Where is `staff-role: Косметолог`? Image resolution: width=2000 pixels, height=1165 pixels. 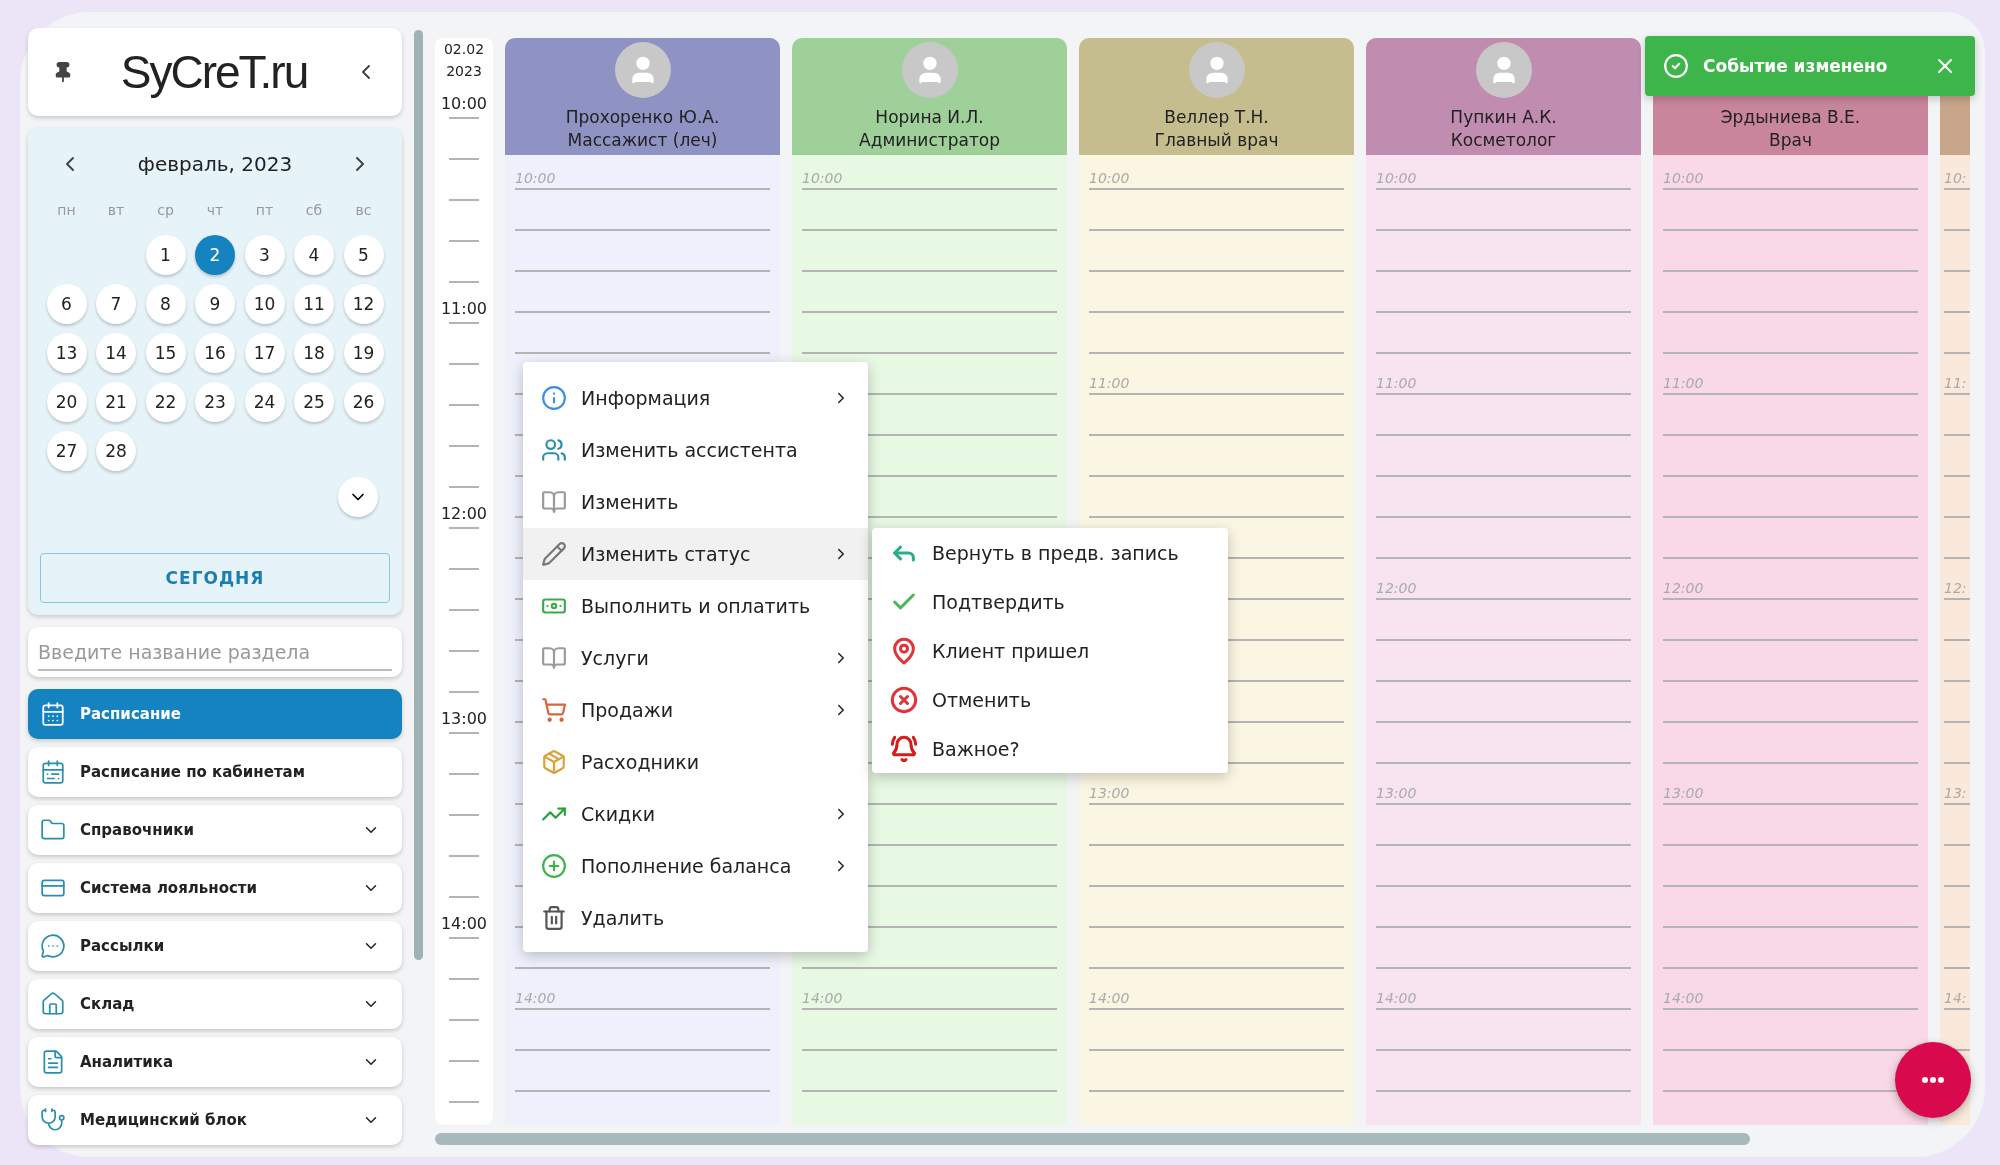
staff-role: Косметолог is located at coordinates (1503, 140).